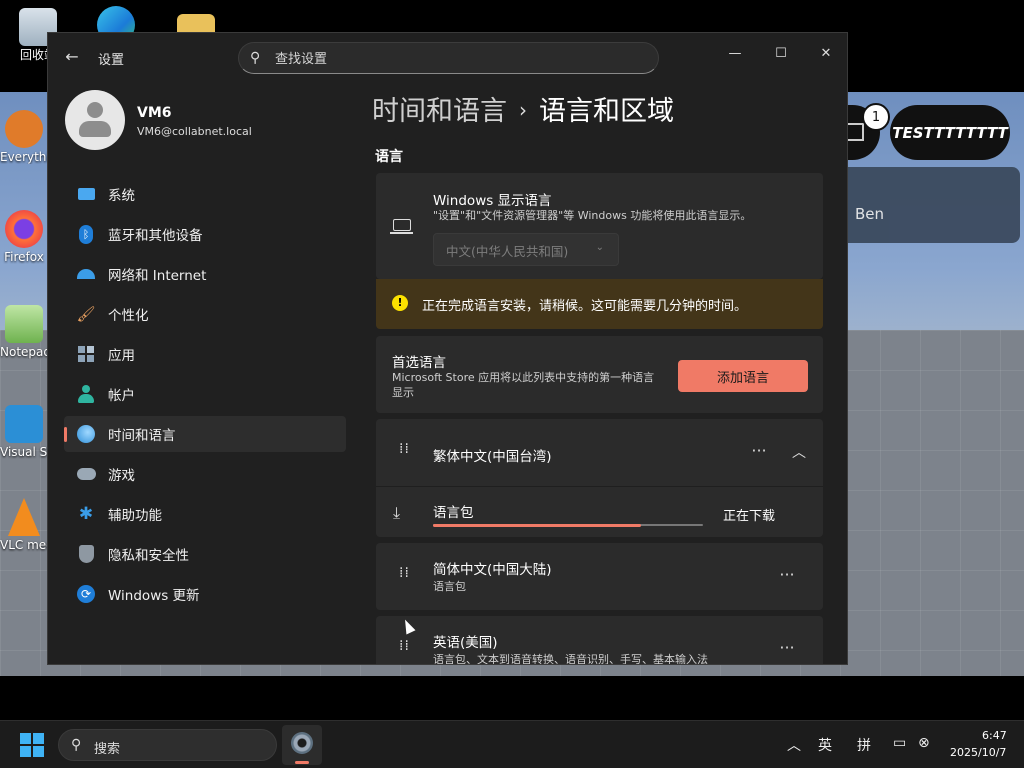  I want to click on desktop-icon-notepadpp: Notepad++, so click(24, 332).